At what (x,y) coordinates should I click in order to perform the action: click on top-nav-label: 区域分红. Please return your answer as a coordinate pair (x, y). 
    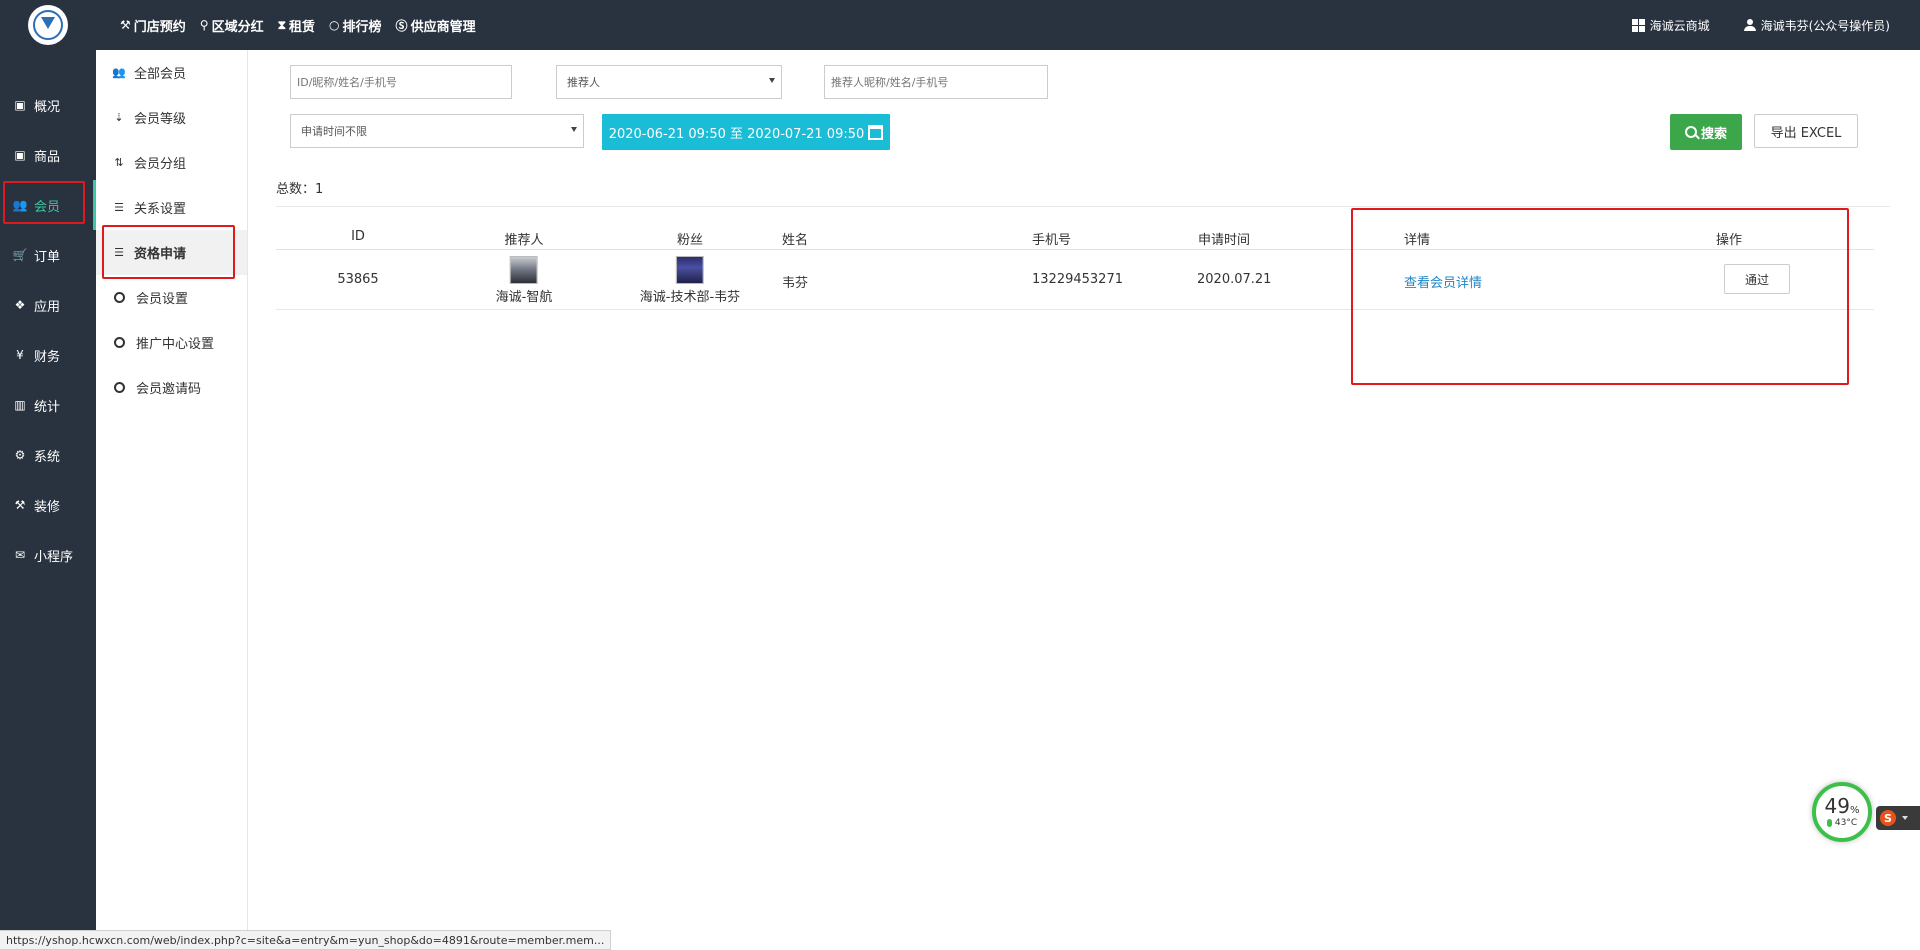
    Looking at the image, I should click on (237, 27).